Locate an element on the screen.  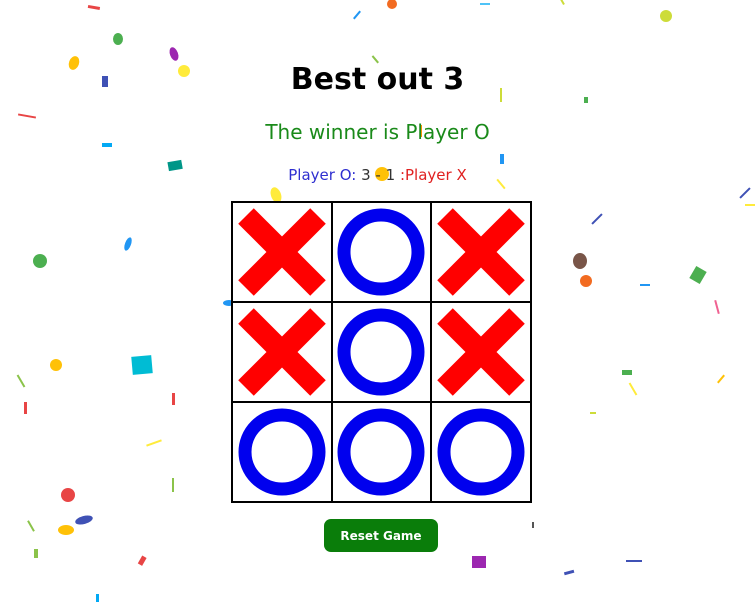
winner-message: The winner is Player O is located at coordinates (377, 132).